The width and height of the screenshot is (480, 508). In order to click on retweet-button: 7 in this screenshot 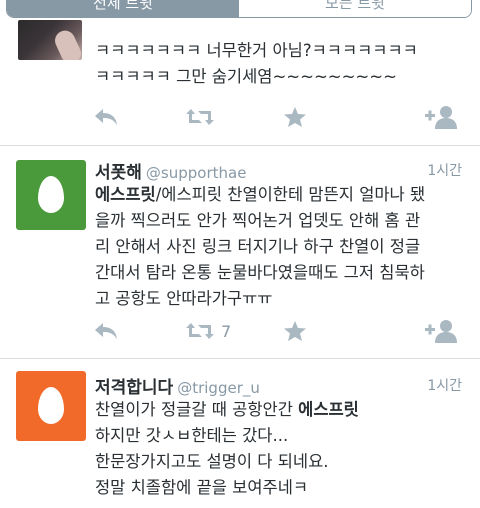, I will do `click(208, 331)`.